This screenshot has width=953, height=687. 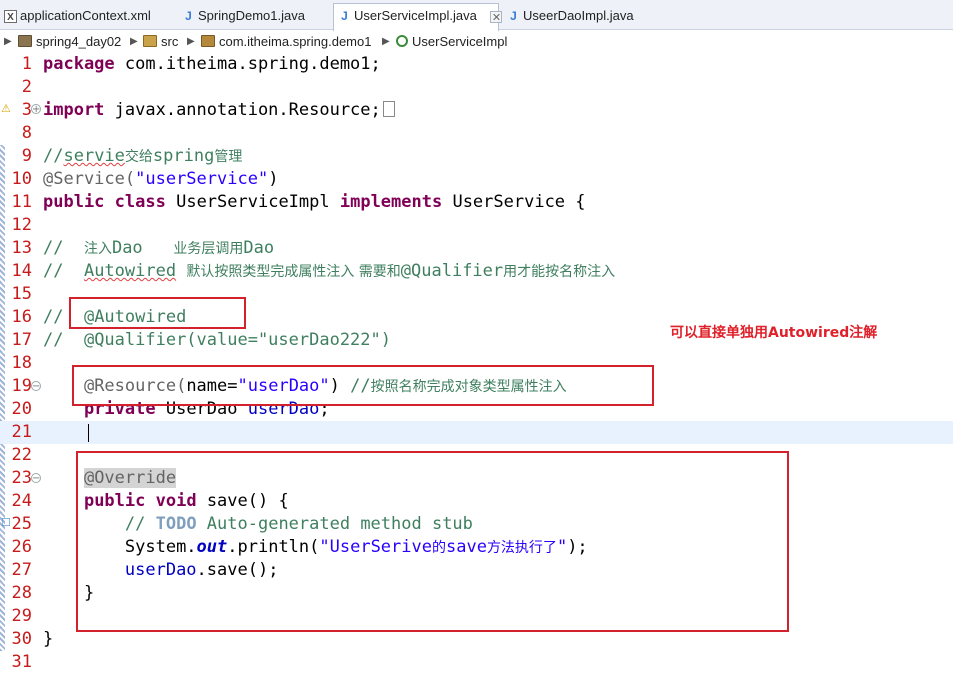 I want to click on code-line: 10 @Service("userService"), so click(x=476, y=179).